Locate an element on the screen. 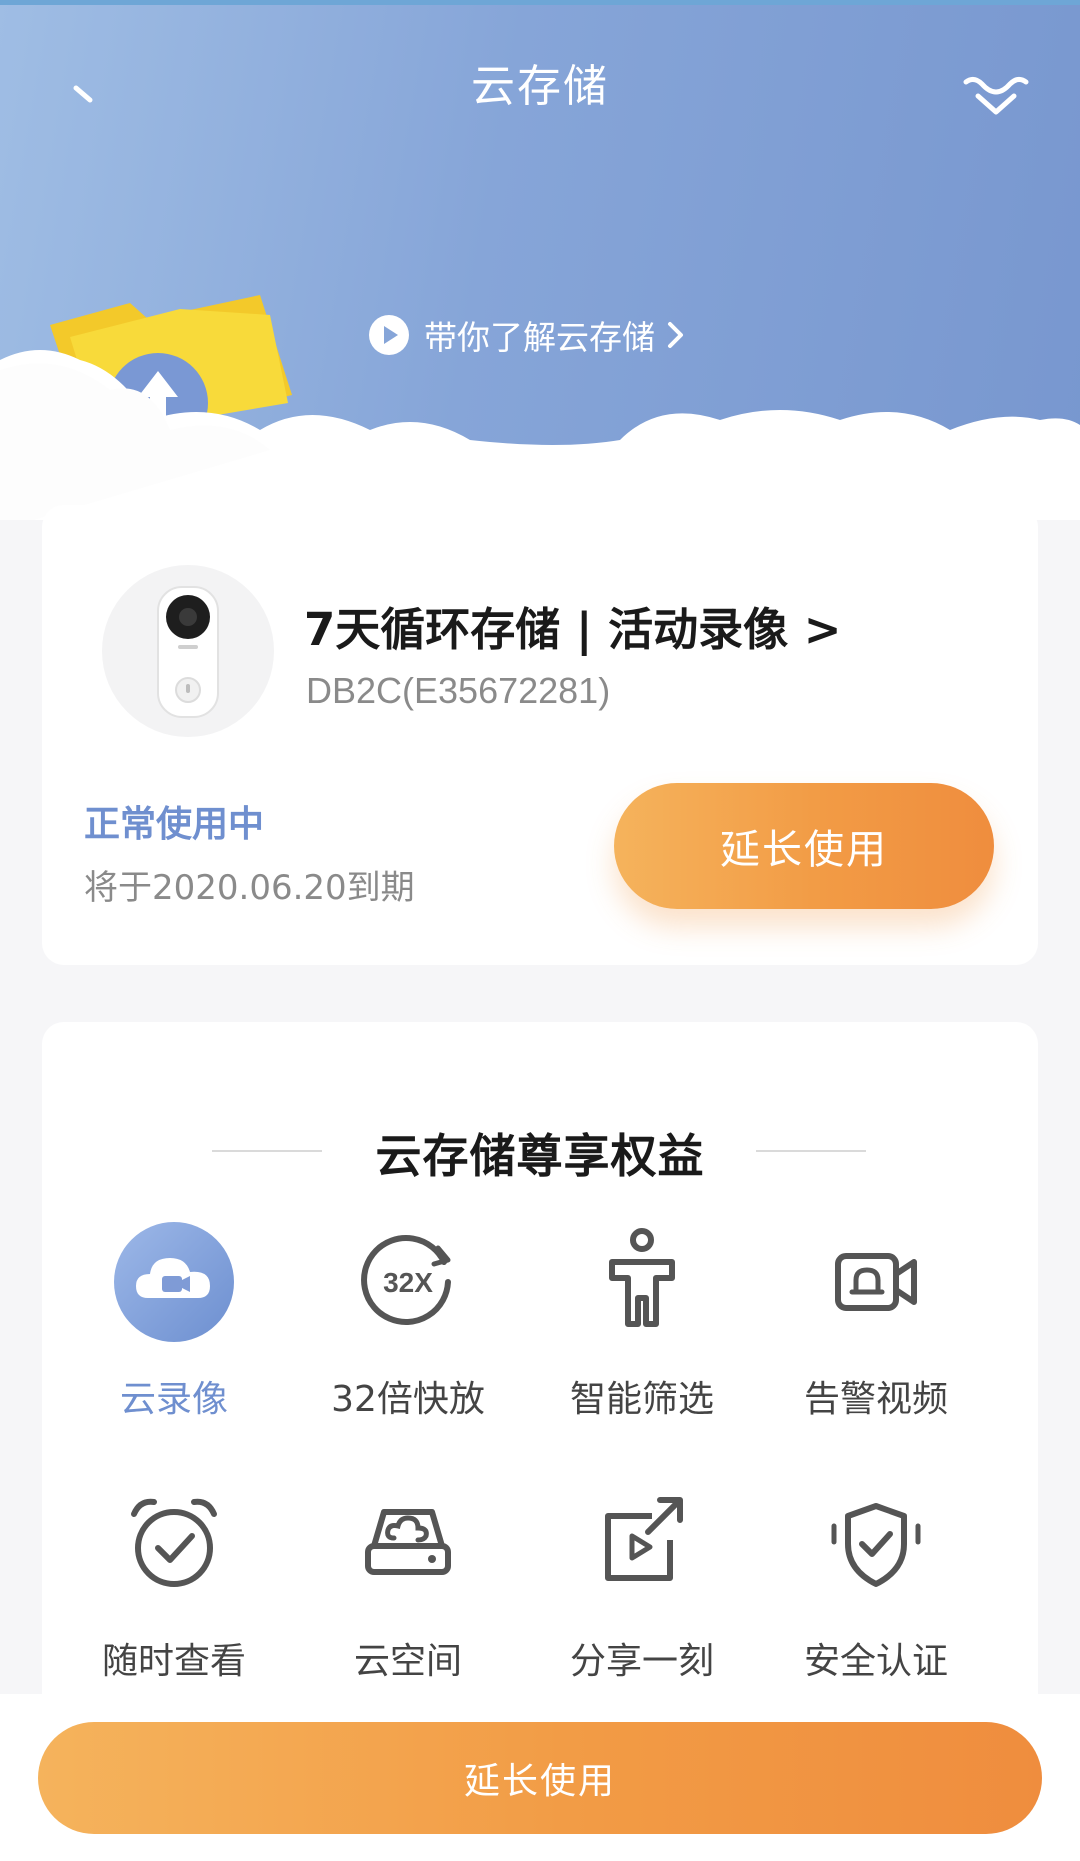  expiry-date: 将于2020.06.20到期 is located at coordinates (249, 888).